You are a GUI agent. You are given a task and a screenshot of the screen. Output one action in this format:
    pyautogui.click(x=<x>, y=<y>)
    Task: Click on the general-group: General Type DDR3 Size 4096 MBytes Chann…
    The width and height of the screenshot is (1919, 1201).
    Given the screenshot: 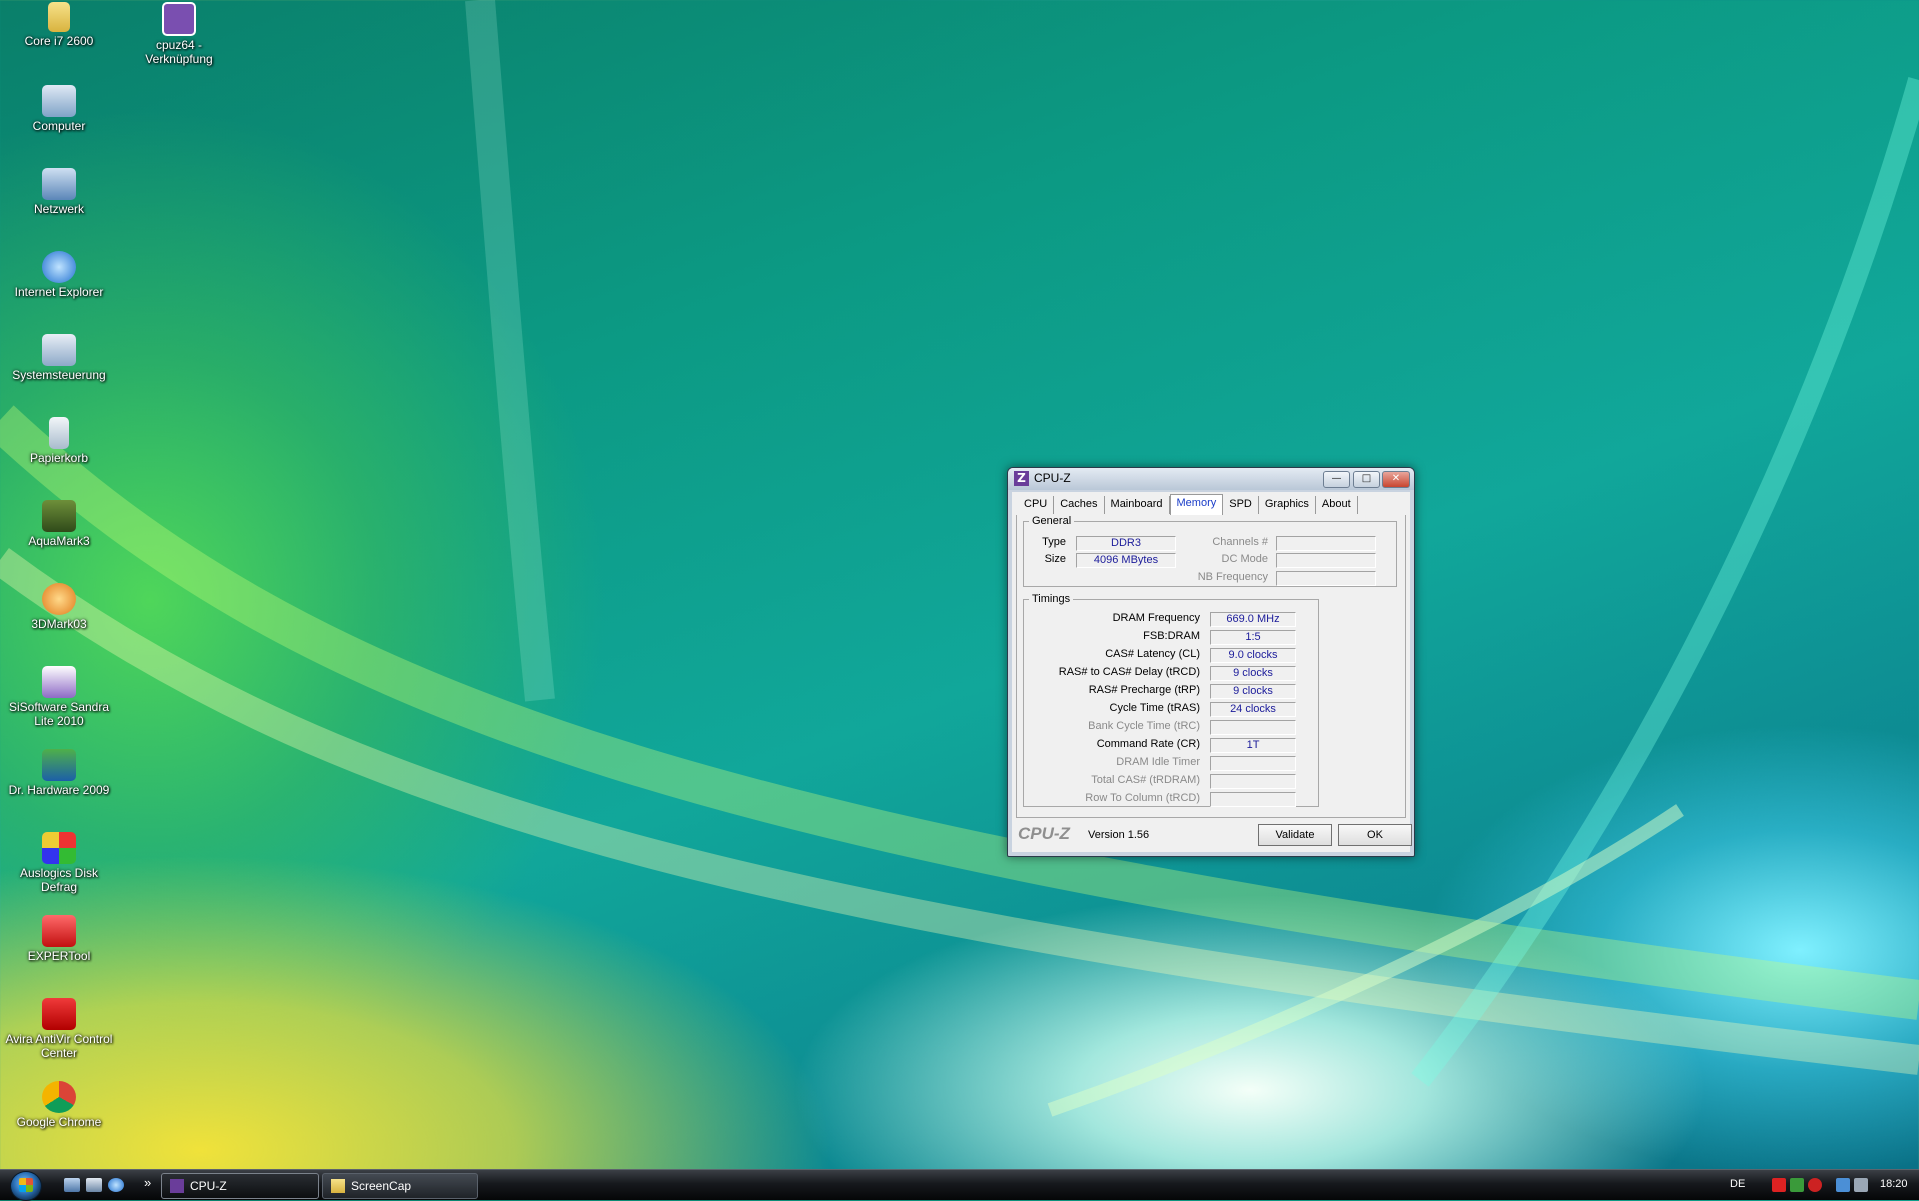 What is the action you would take?
    pyautogui.click(x=1210, y=551)
    